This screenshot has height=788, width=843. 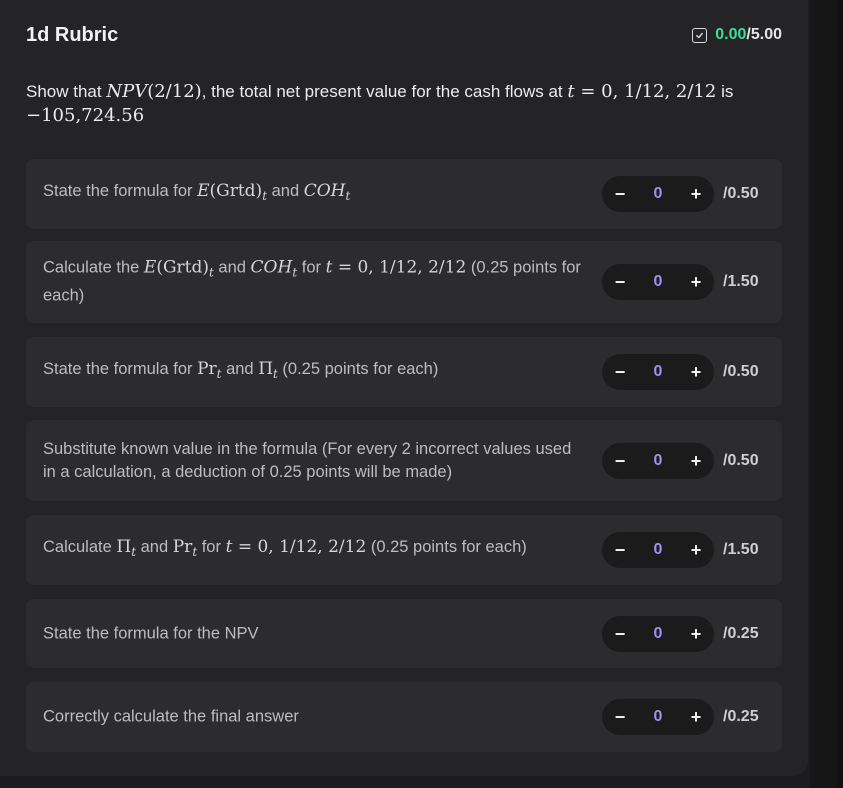 I want to click on item-text-part: State the formula for the NPV, so click(x=151, y=633).